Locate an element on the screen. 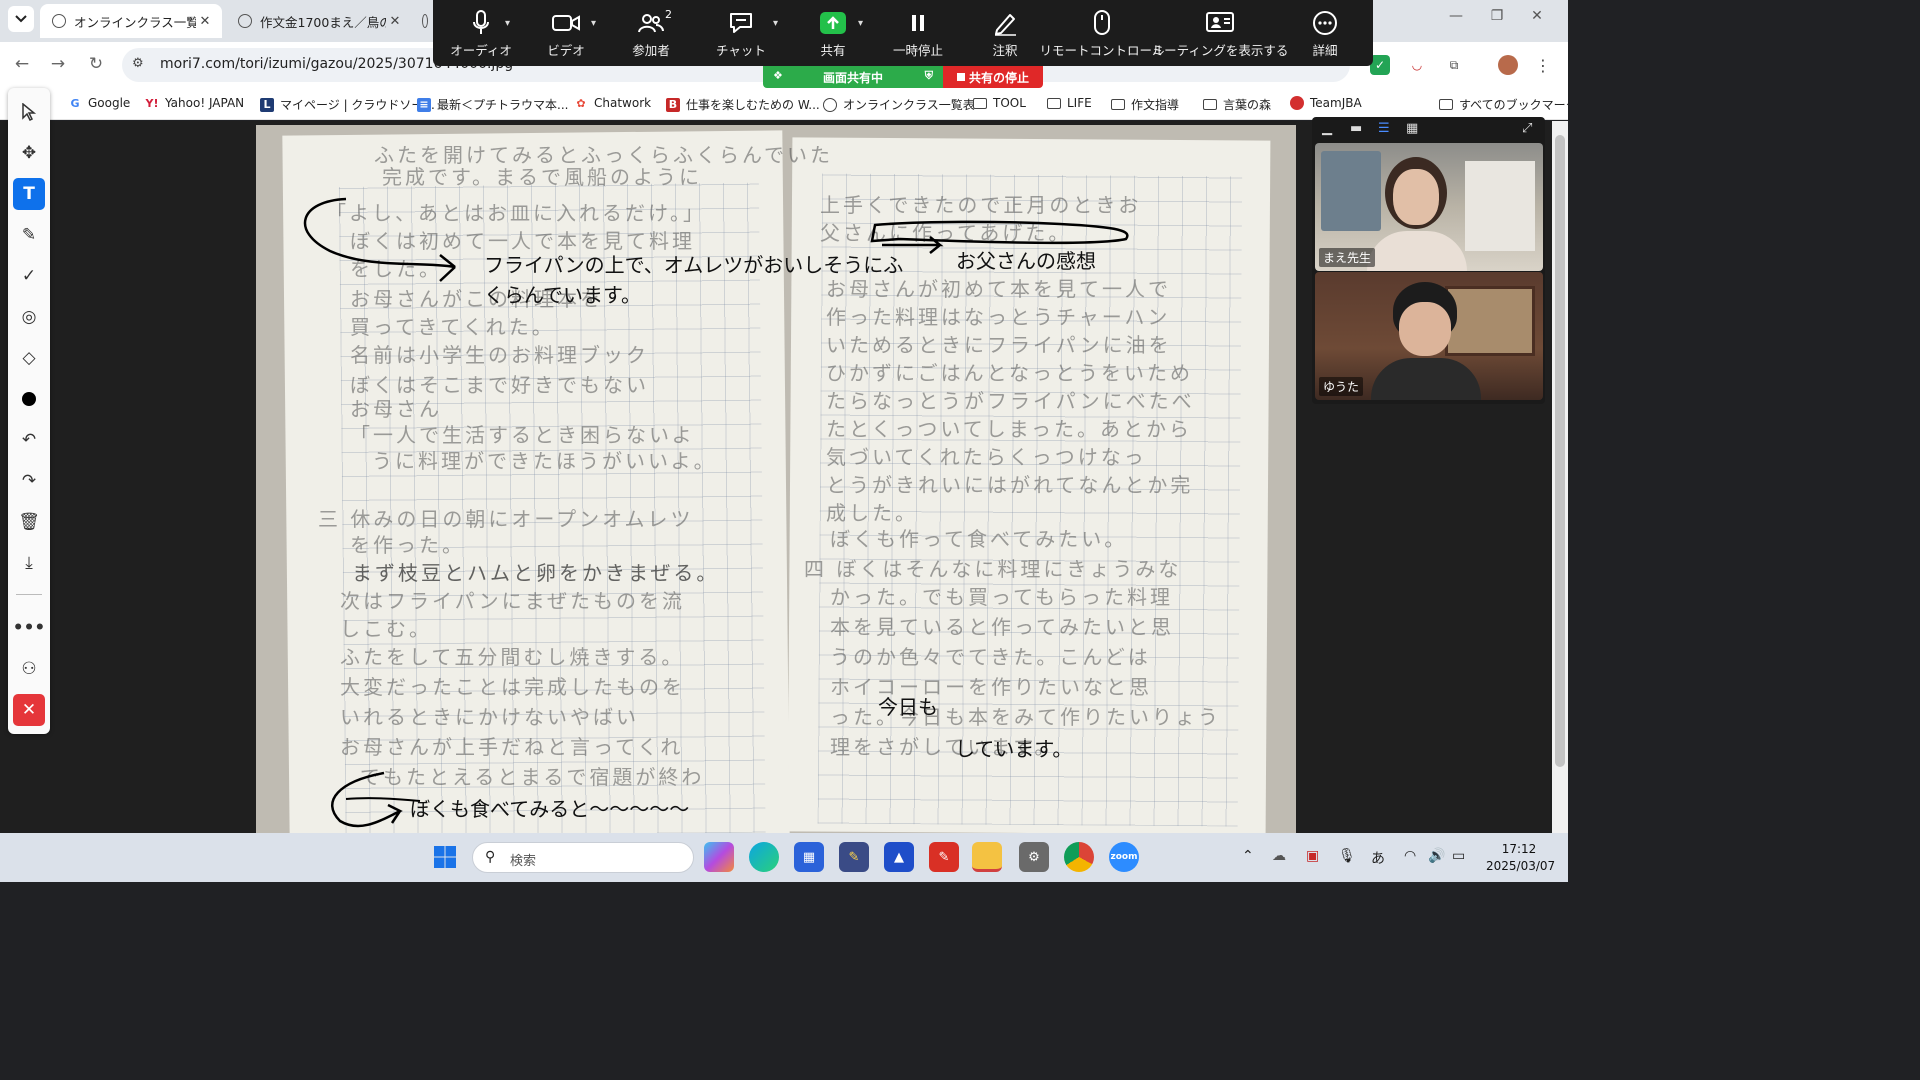 This screenshot has height=1080, width=1920. system-clock: 17:12 2025/03/07 is located at coordinates (1520, 858).